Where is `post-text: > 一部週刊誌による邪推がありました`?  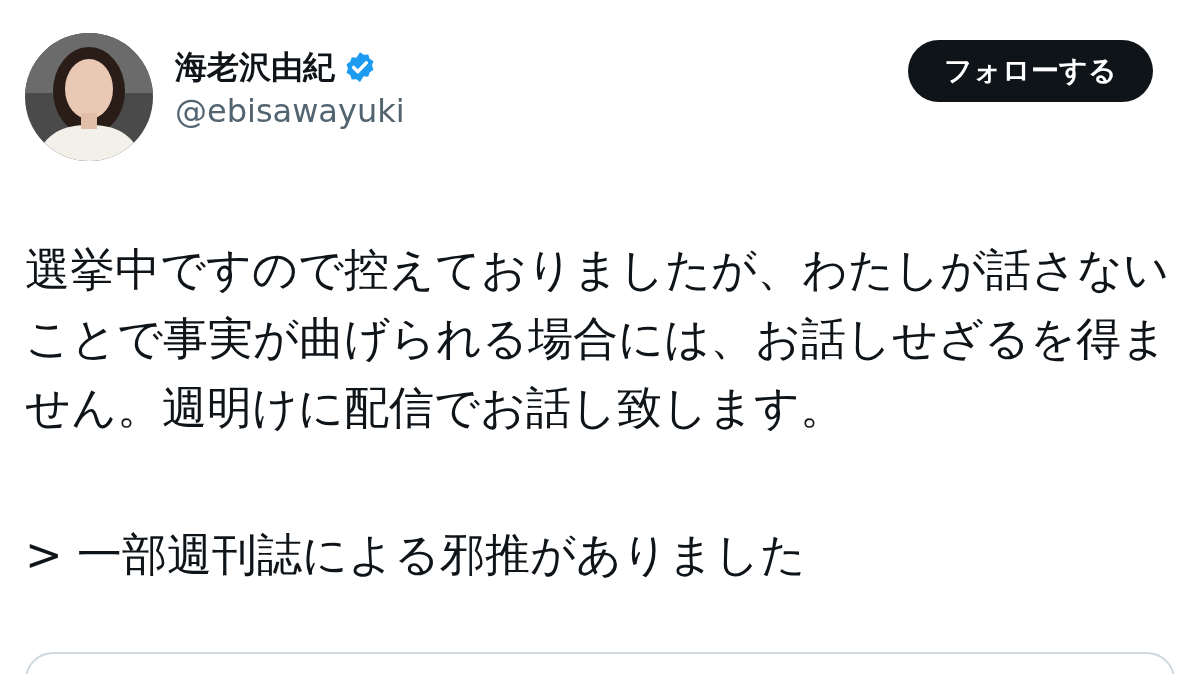
post-text: > 一部週刊誌による邪推がありました is located at coordinates (416, 555).